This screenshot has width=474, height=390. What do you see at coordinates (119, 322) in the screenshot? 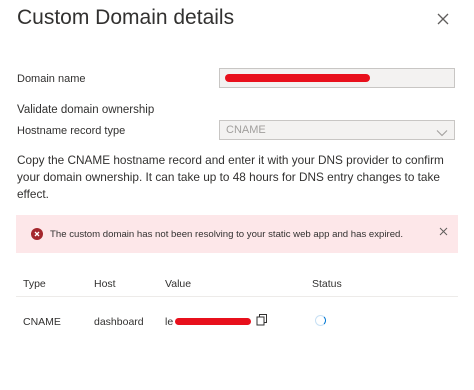
I see `cell-host: dashboard` at bounding box center [119, 322].